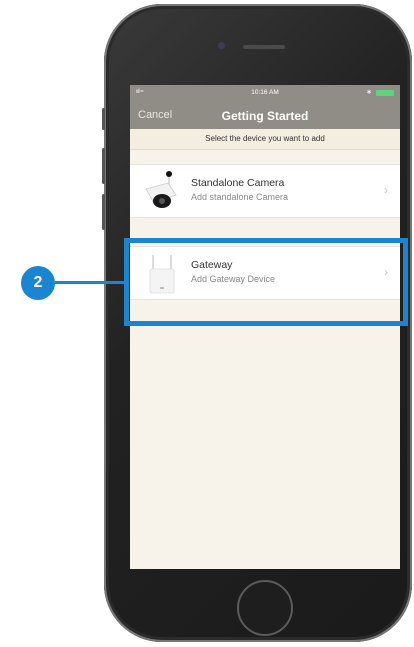 This screenshot has height=647, width=414. I want to click on battery-icon, so click(385, 93).